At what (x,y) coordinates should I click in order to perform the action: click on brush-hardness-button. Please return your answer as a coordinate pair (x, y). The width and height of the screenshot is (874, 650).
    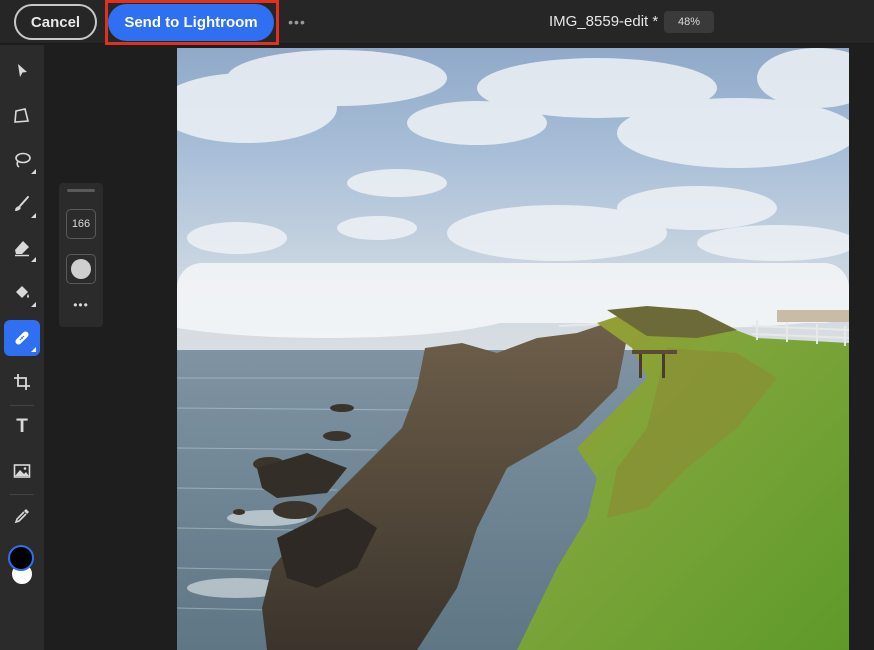
    Looking at the image, I should click on (81, 269).